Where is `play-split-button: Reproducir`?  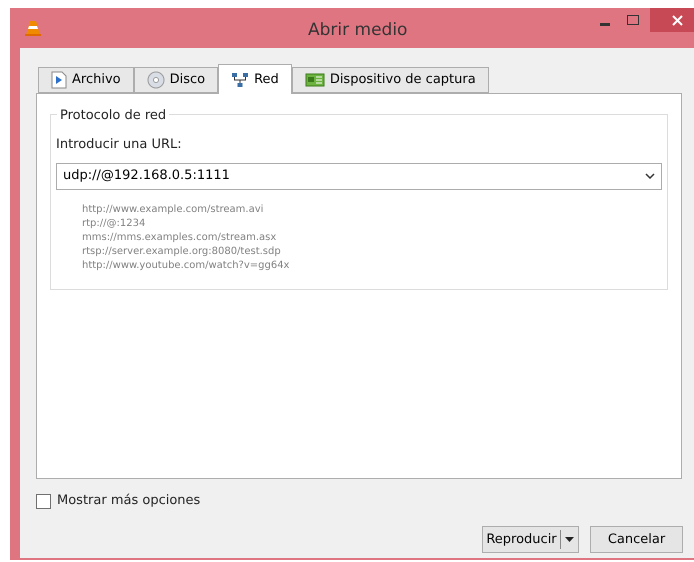
play-split-button: Reproducir is located at coordinates (530, 539).